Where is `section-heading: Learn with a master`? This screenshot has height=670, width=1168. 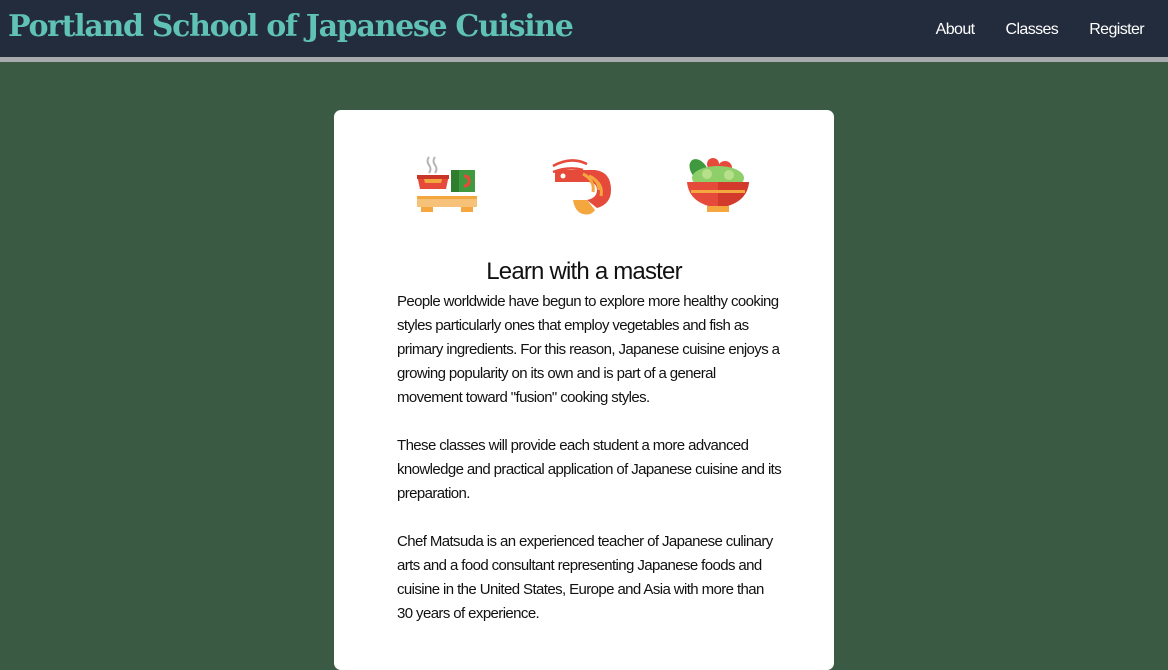
section-heading: Learn with a master is located at coordinates (584, 271).